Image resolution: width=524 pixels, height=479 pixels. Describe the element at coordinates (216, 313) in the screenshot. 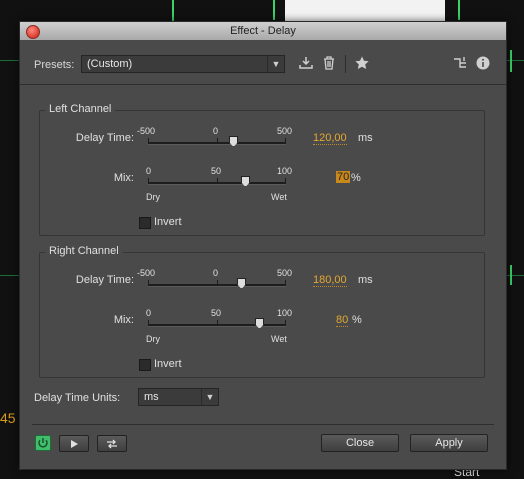

I see `right-mix-tick-mid: 50` at that location.